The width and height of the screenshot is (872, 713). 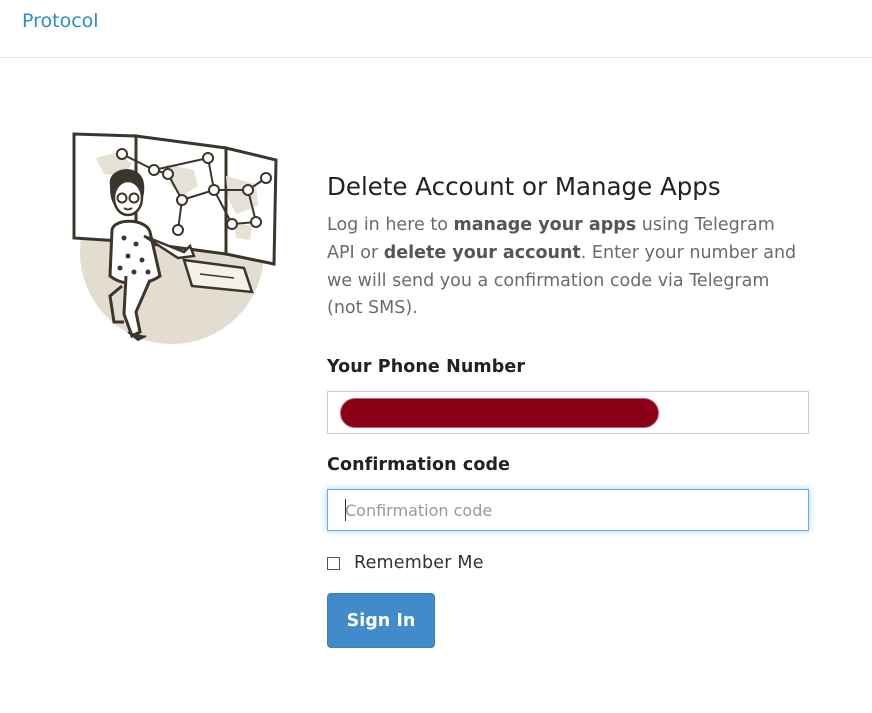 I want to click on remember-me-row: Remember Me, so click(x=405, y=563).